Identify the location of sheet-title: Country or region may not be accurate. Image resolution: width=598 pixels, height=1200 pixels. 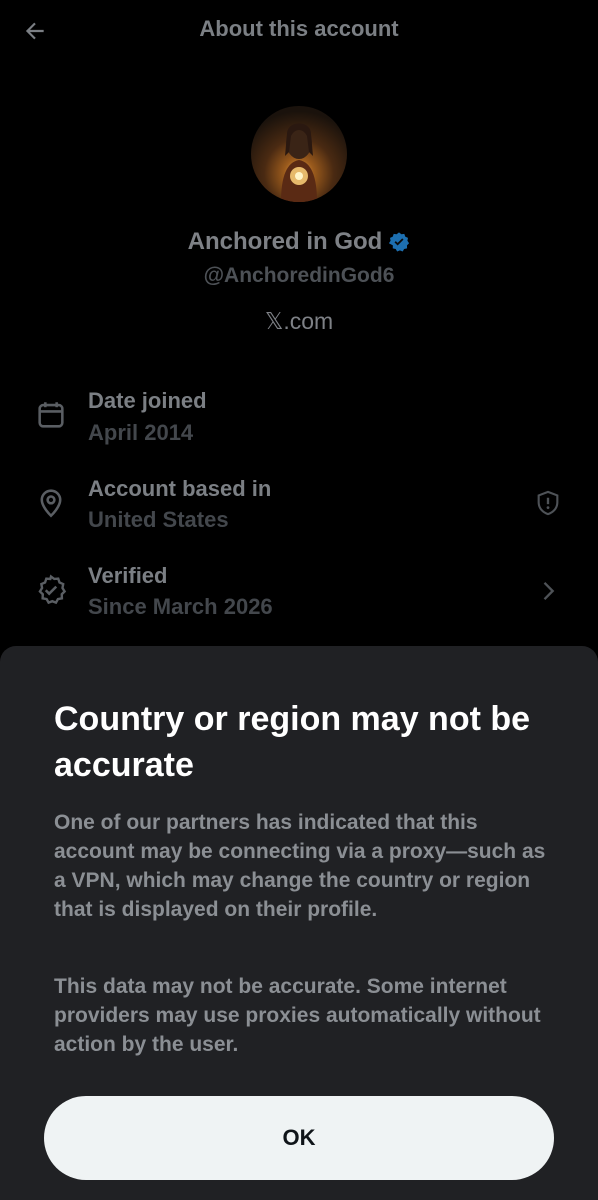
(292, 742).